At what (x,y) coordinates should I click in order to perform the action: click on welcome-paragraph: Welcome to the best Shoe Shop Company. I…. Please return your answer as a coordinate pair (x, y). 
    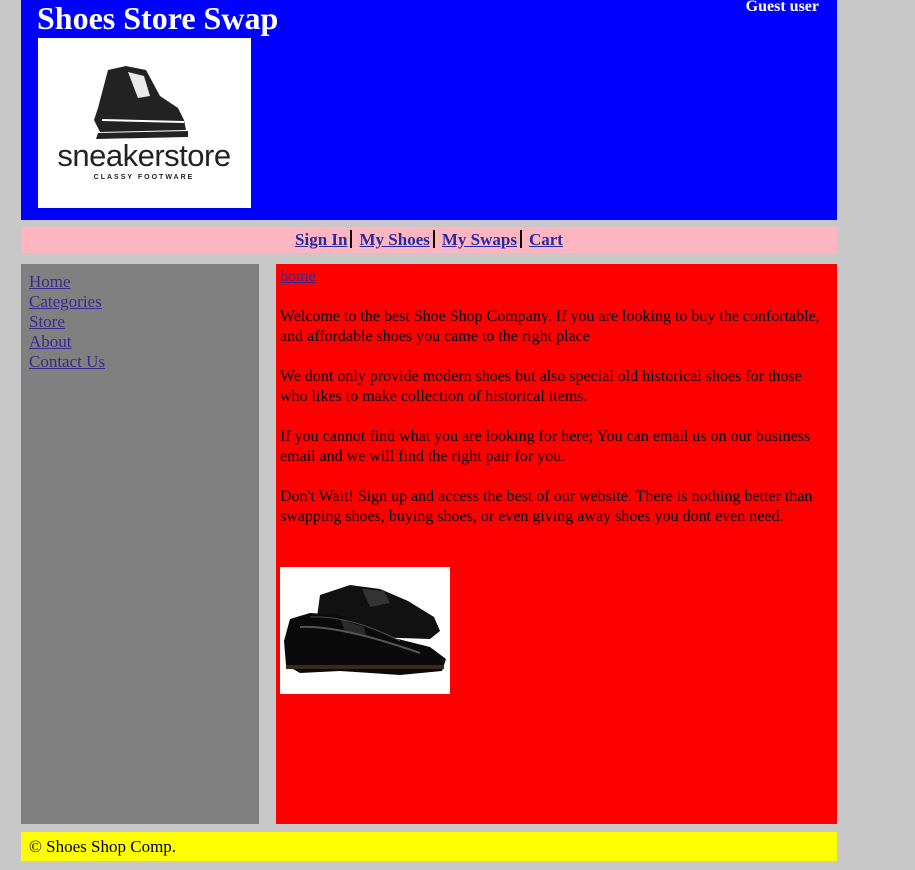
    Looking at the image, I should click on (550, 326).